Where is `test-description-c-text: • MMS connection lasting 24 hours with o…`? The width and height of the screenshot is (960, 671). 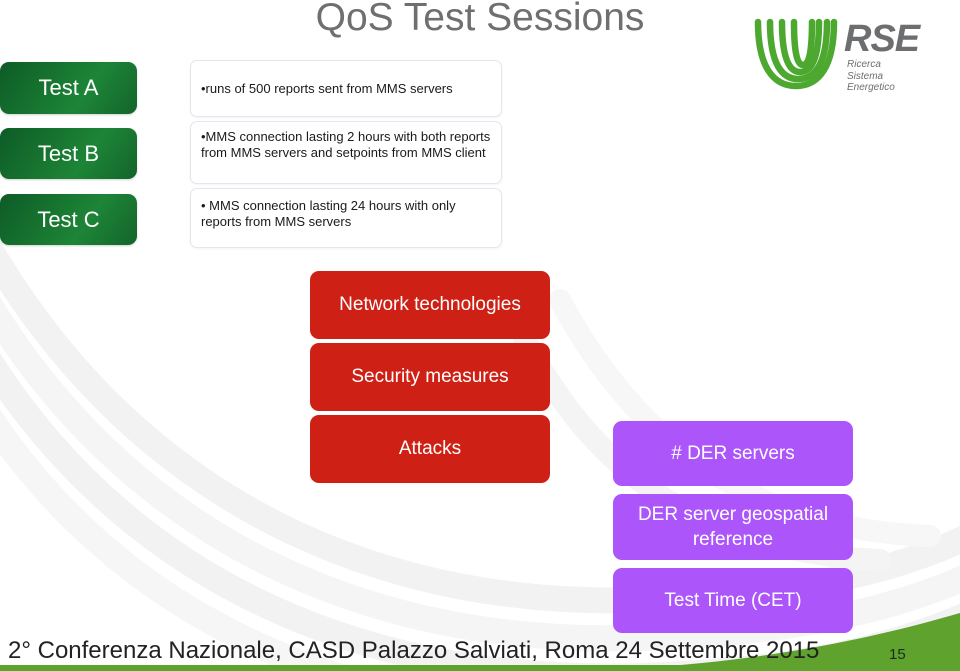
test-description-c-text: • MMS connection lasting 24 hours with o… is located at coordinates (328, 213).